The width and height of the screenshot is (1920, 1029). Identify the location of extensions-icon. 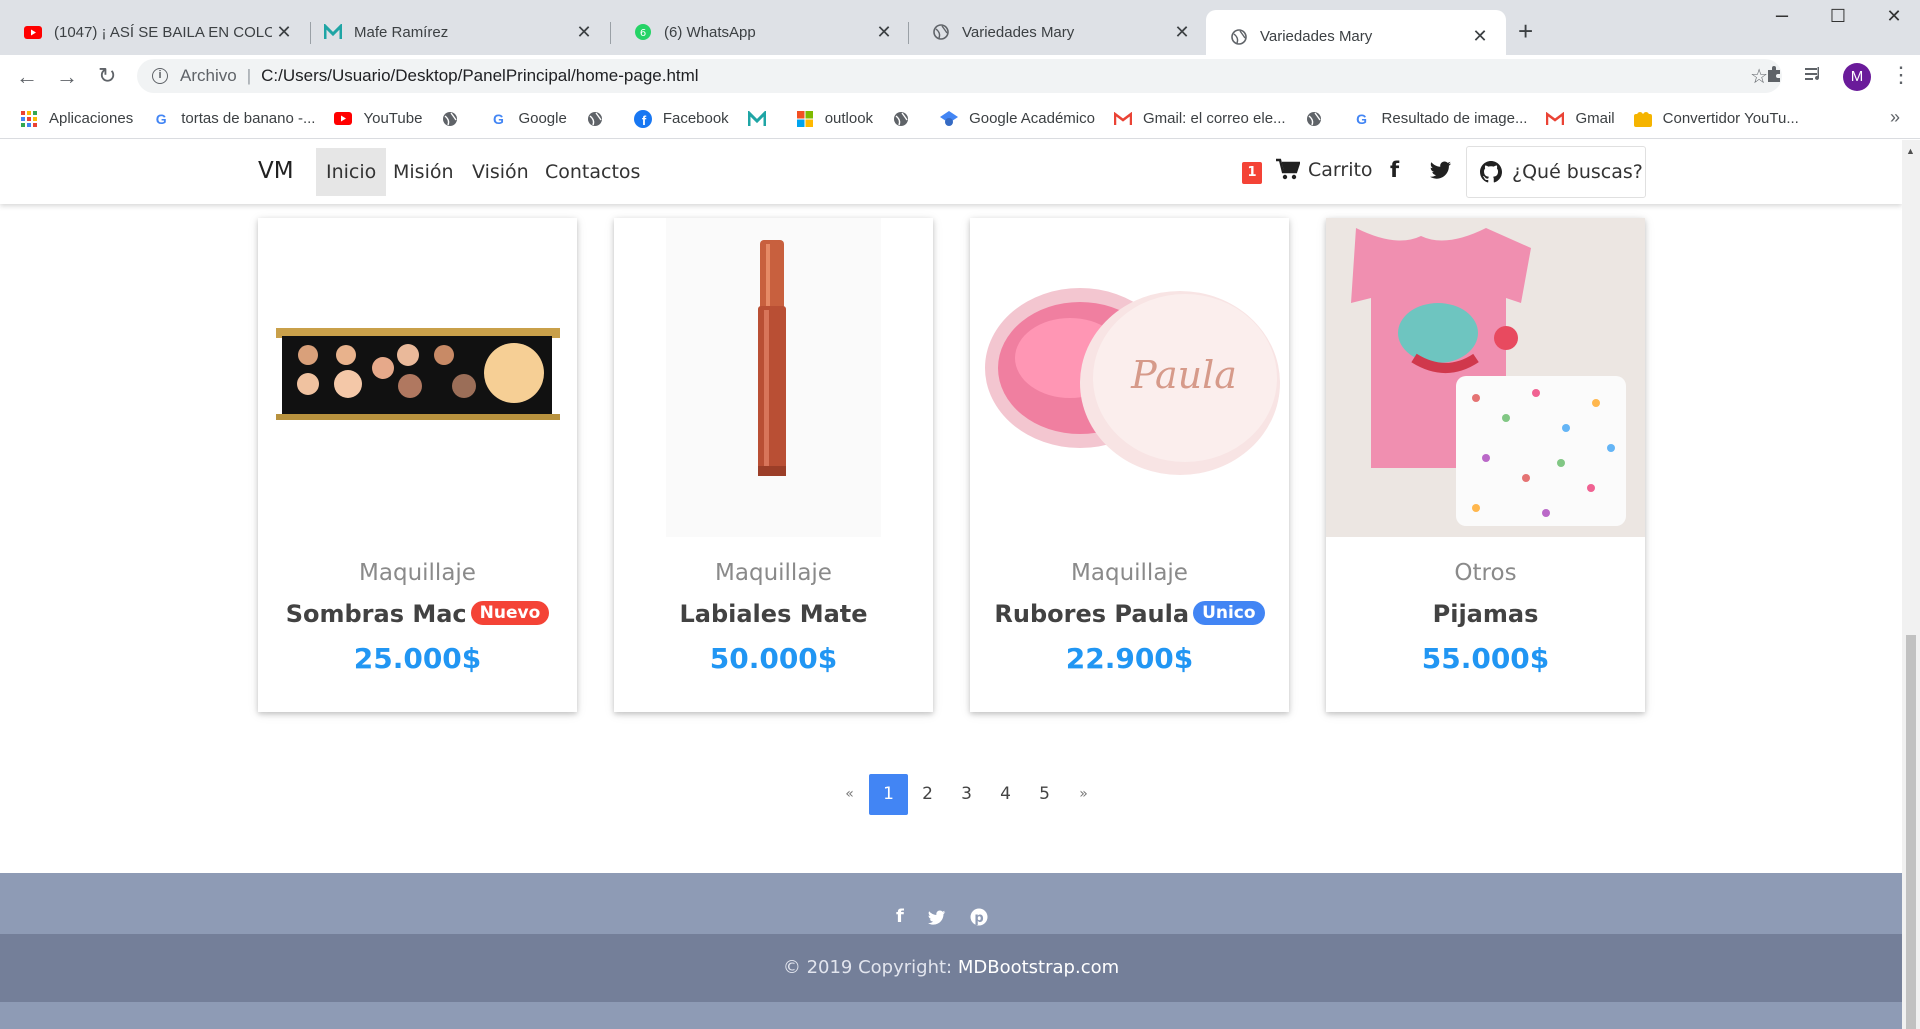
(1774, 77).